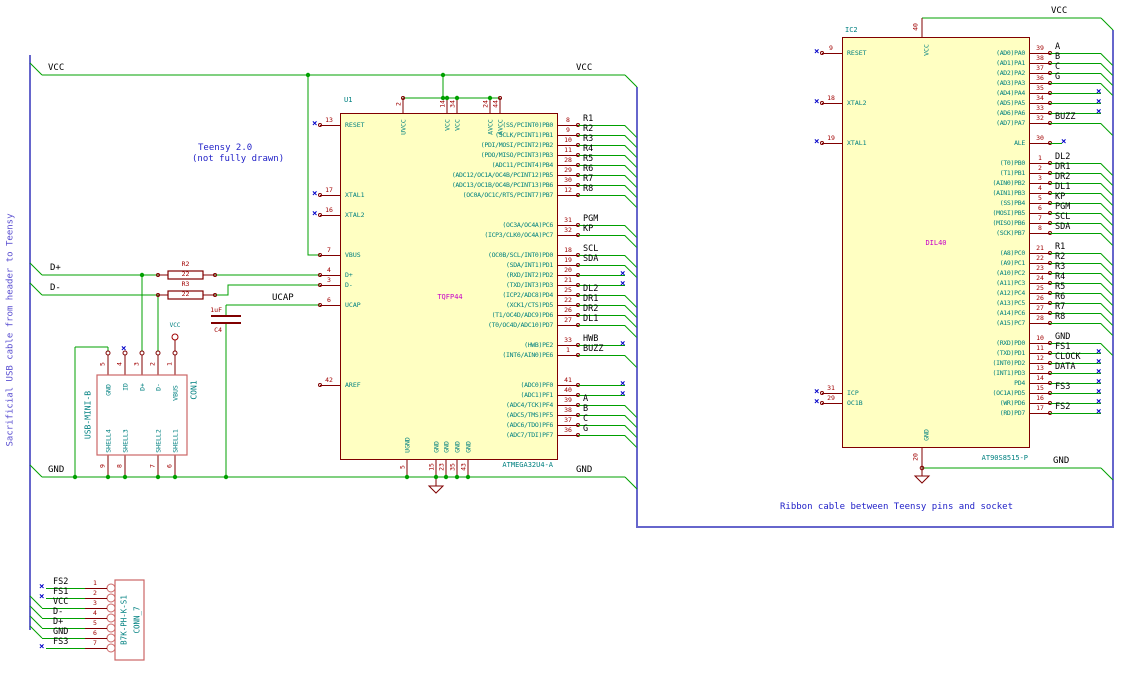 This screenshot has height=690, width=1131. Describe the element at coordinates (512, 416) in the screenshot. I see `pin-row: (ADC5/TMS)PF5 38 B ×` at that location.